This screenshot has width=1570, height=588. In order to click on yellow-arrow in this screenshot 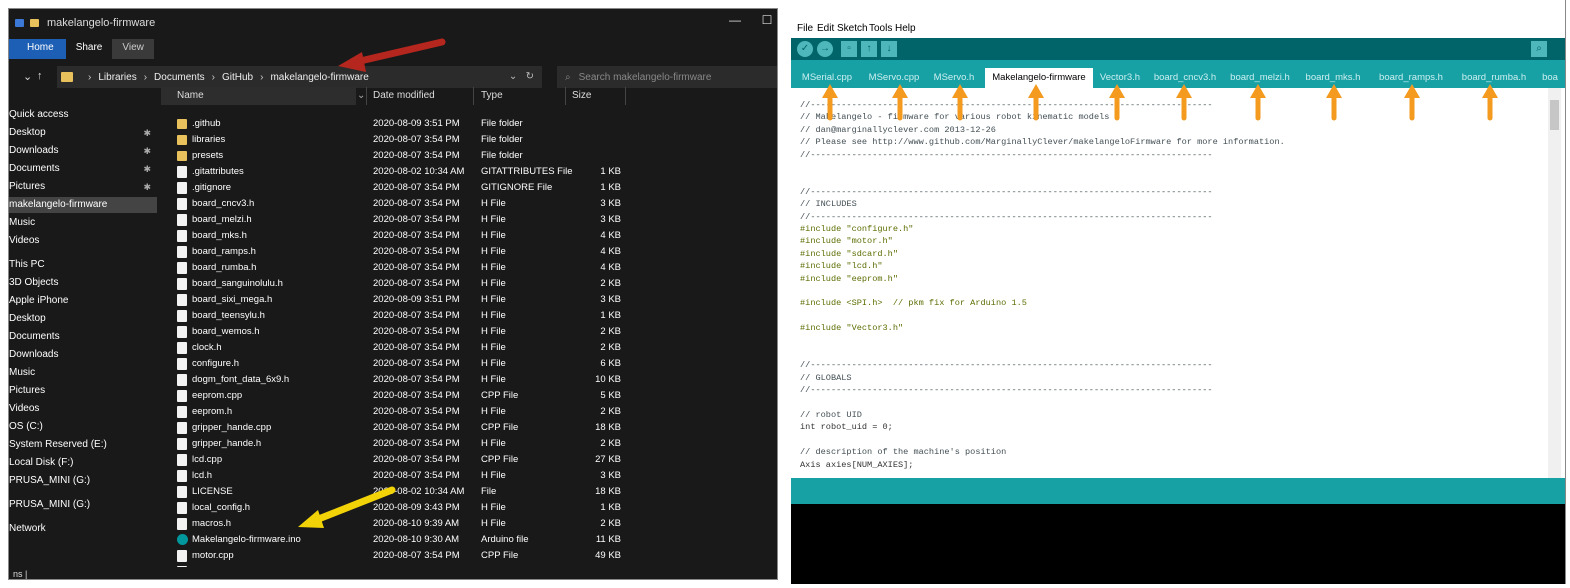, I will do `click(347, 507)`.